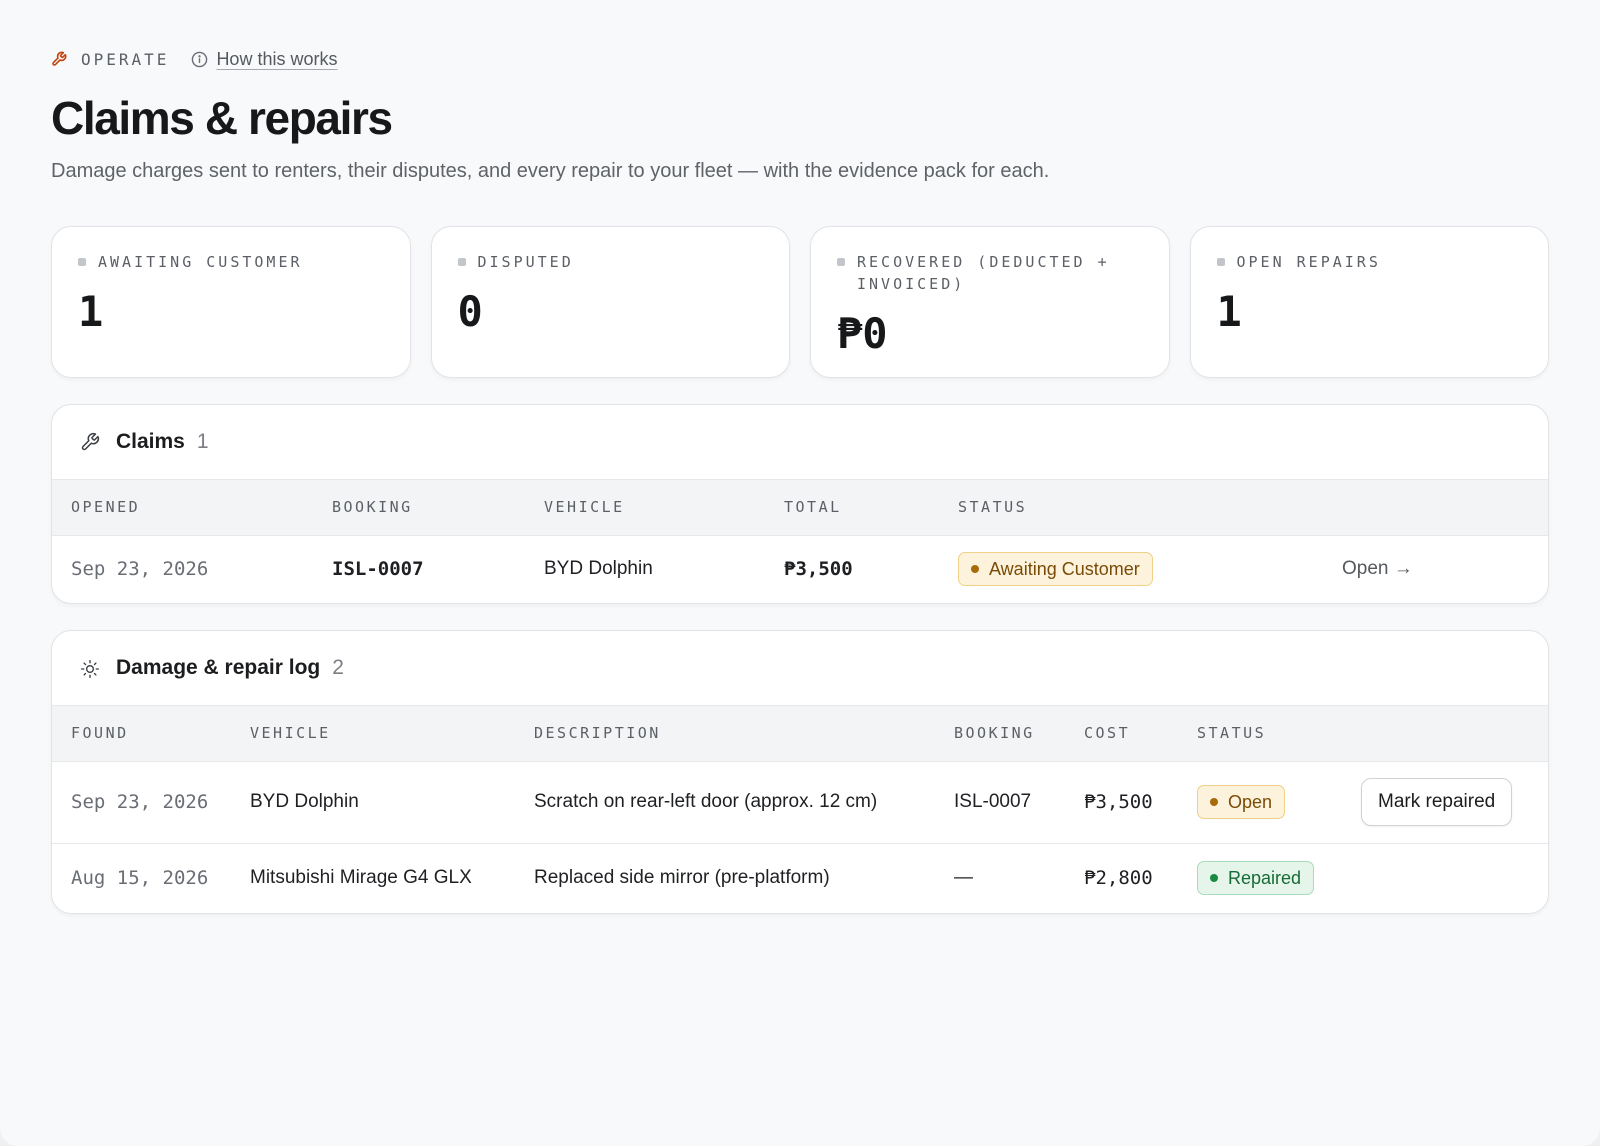 Image resolution: width=1600 pixels, height=1146 pixels. I want to click on damage-cost: ₱2,800, so click(1118, 878).